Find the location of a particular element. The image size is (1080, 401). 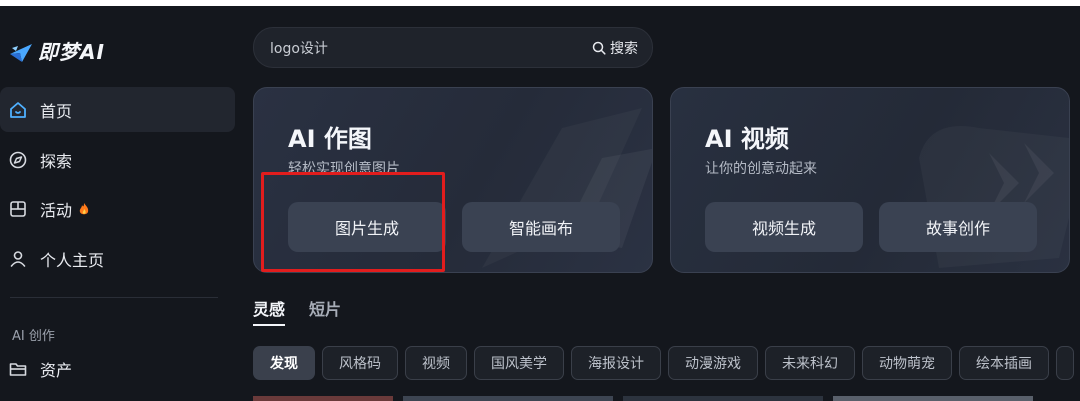

app-logo: 即梦AI is located at coordinates (56, 50).